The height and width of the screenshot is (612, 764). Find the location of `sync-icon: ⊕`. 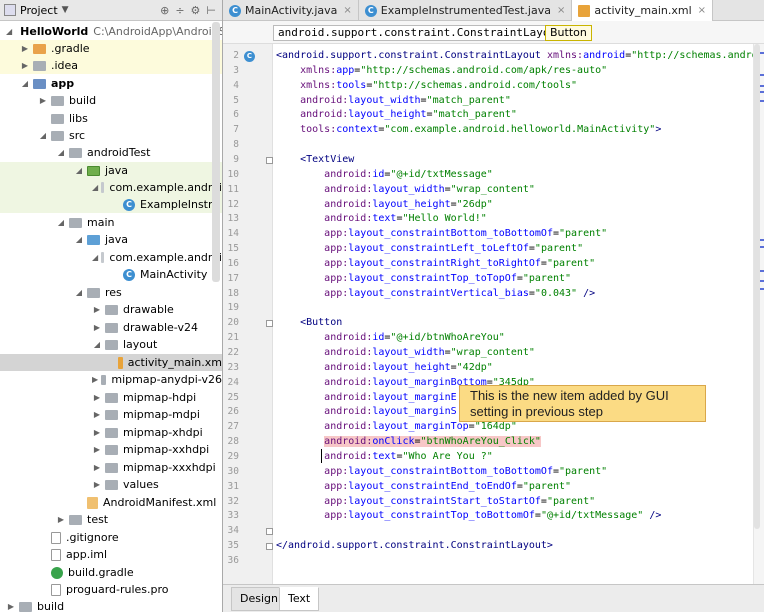

sync-icon: ⊕ is located at coordinates (164, 10).